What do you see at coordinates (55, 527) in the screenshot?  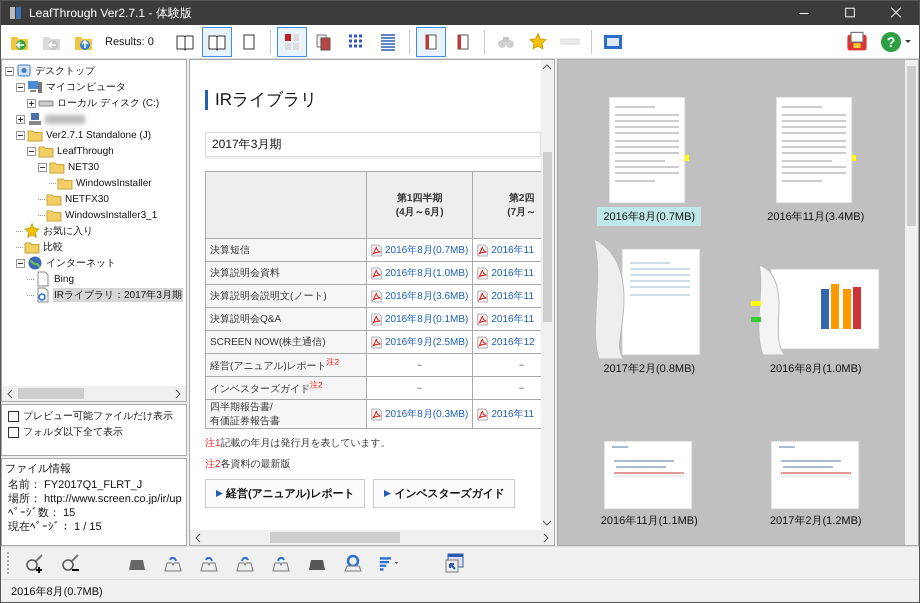 I see `file-info-line: 現在ﾍﾟｰｼﾞ： 1 / 15` at bounding box center [55, 527].